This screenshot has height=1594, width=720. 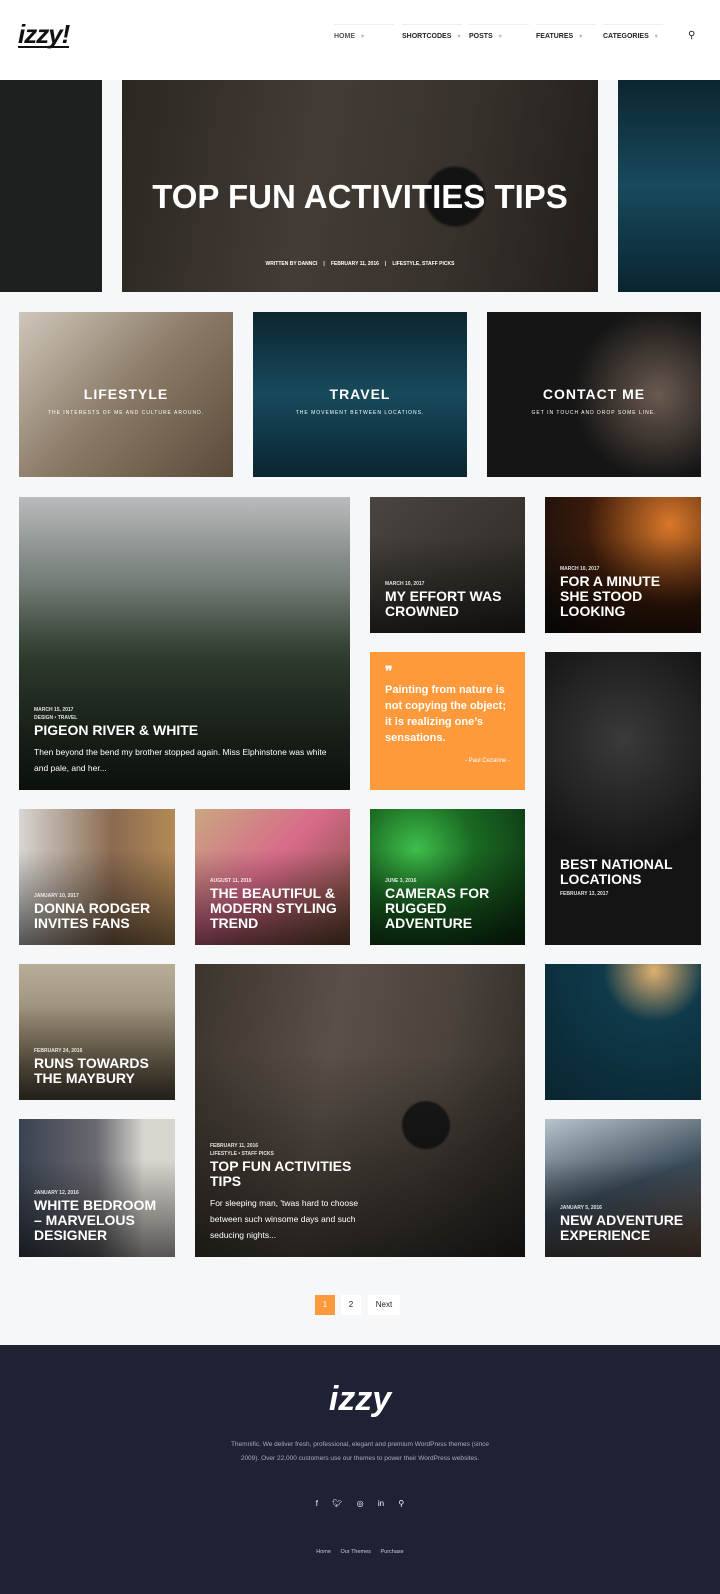 I want to click on post-title: Runs Towards the Maybury, so click(x=98, y=1071).